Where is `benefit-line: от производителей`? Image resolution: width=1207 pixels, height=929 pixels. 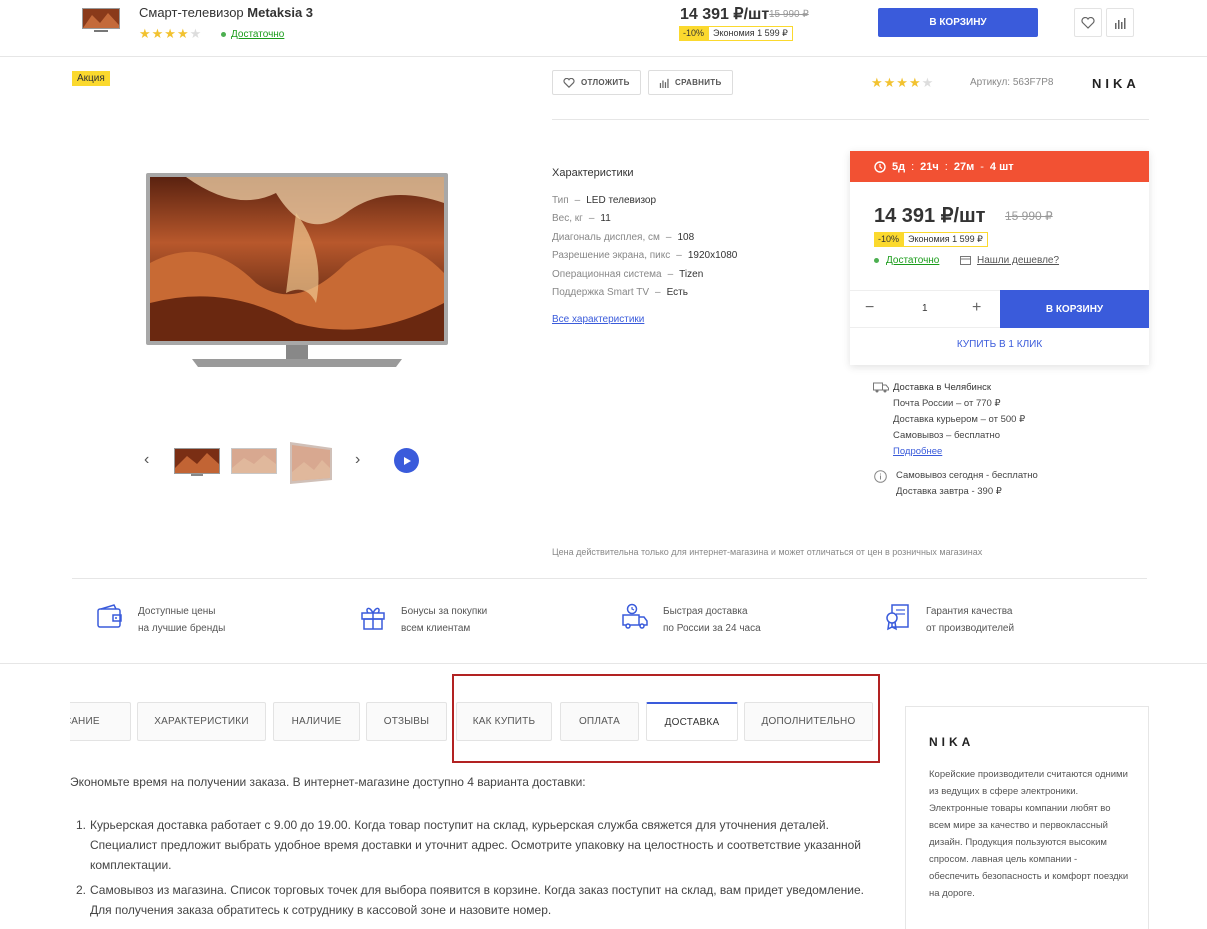 benefit-line: от производителей is located at coordinates (970, 628).